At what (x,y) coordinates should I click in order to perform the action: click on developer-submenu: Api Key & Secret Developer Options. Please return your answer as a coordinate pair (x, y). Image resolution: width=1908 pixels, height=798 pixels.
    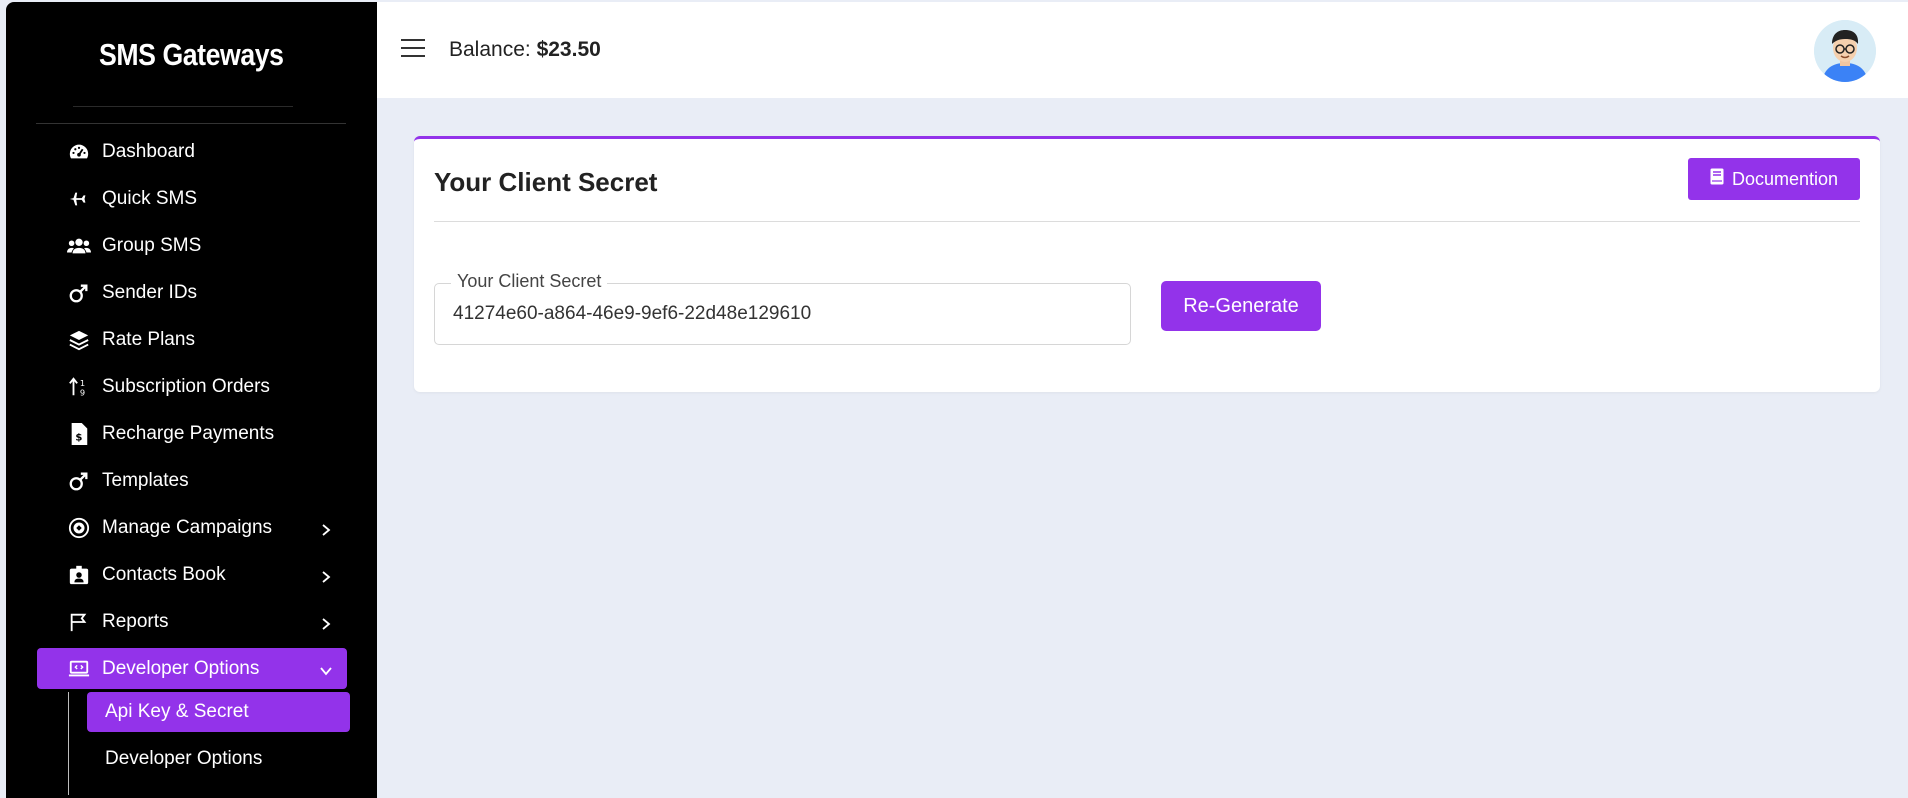
    Looking at the image, I should click on (193, 743).